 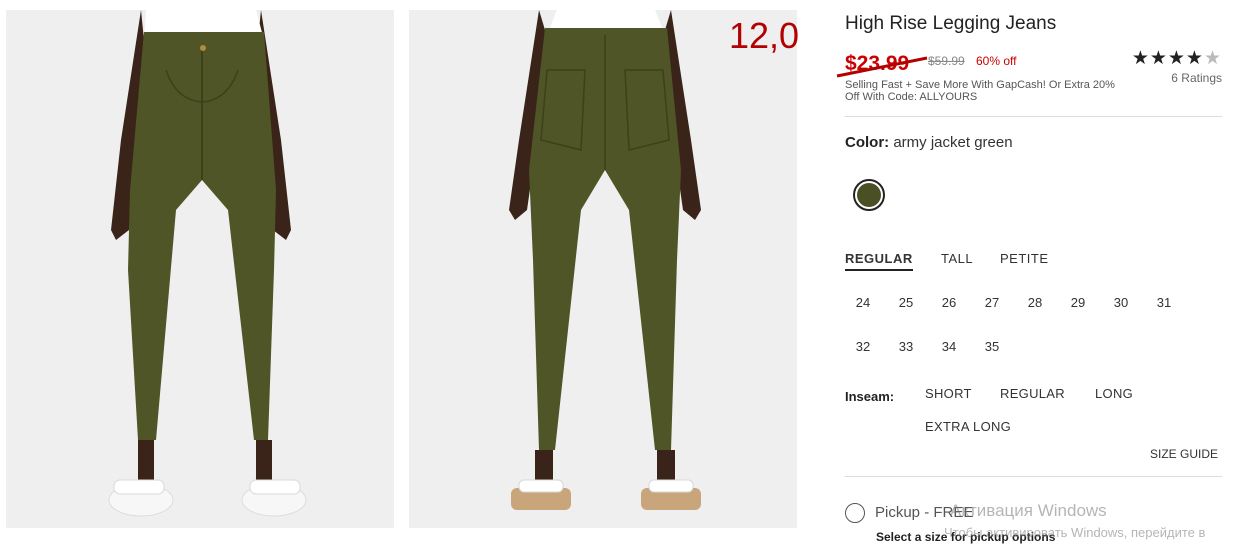 I want to click on rating-count: 6 Ratings, so click(x=1196, y=78).